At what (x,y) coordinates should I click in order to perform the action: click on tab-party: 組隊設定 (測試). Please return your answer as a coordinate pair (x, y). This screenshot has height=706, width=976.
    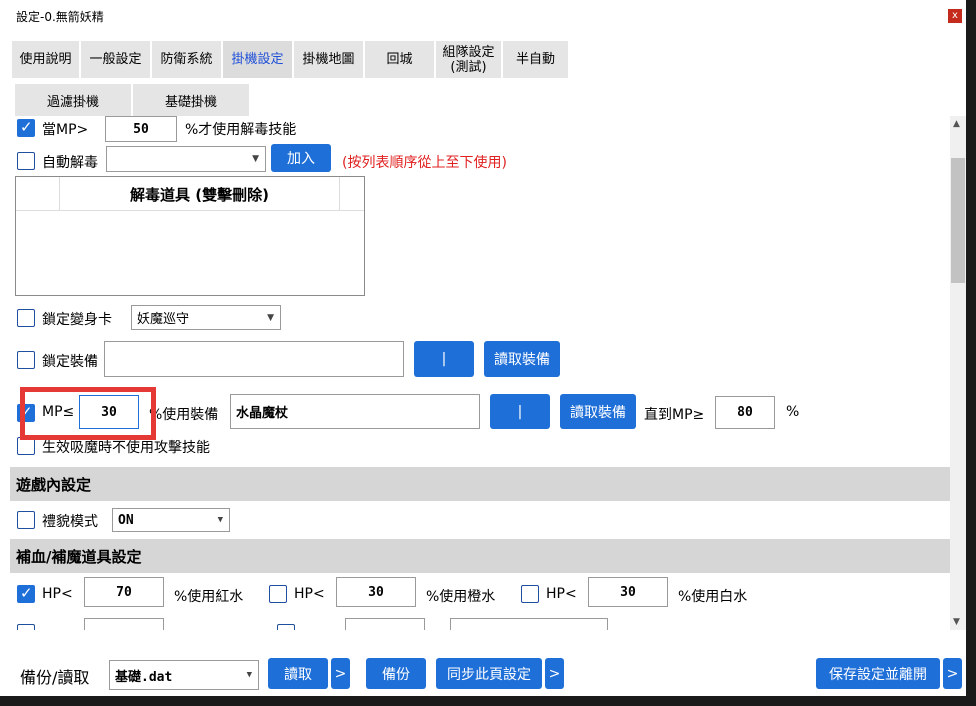
    Looking at the image, I should click on (469, 59).